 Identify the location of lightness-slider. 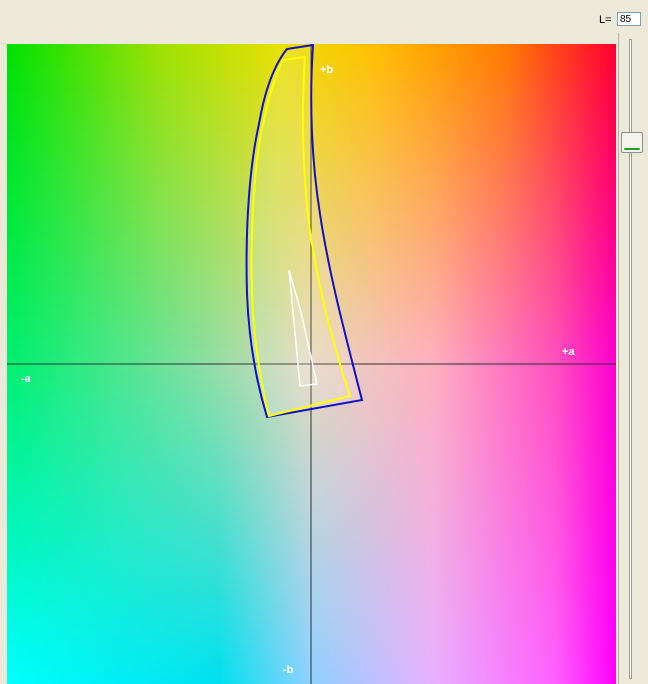
(631, 358).